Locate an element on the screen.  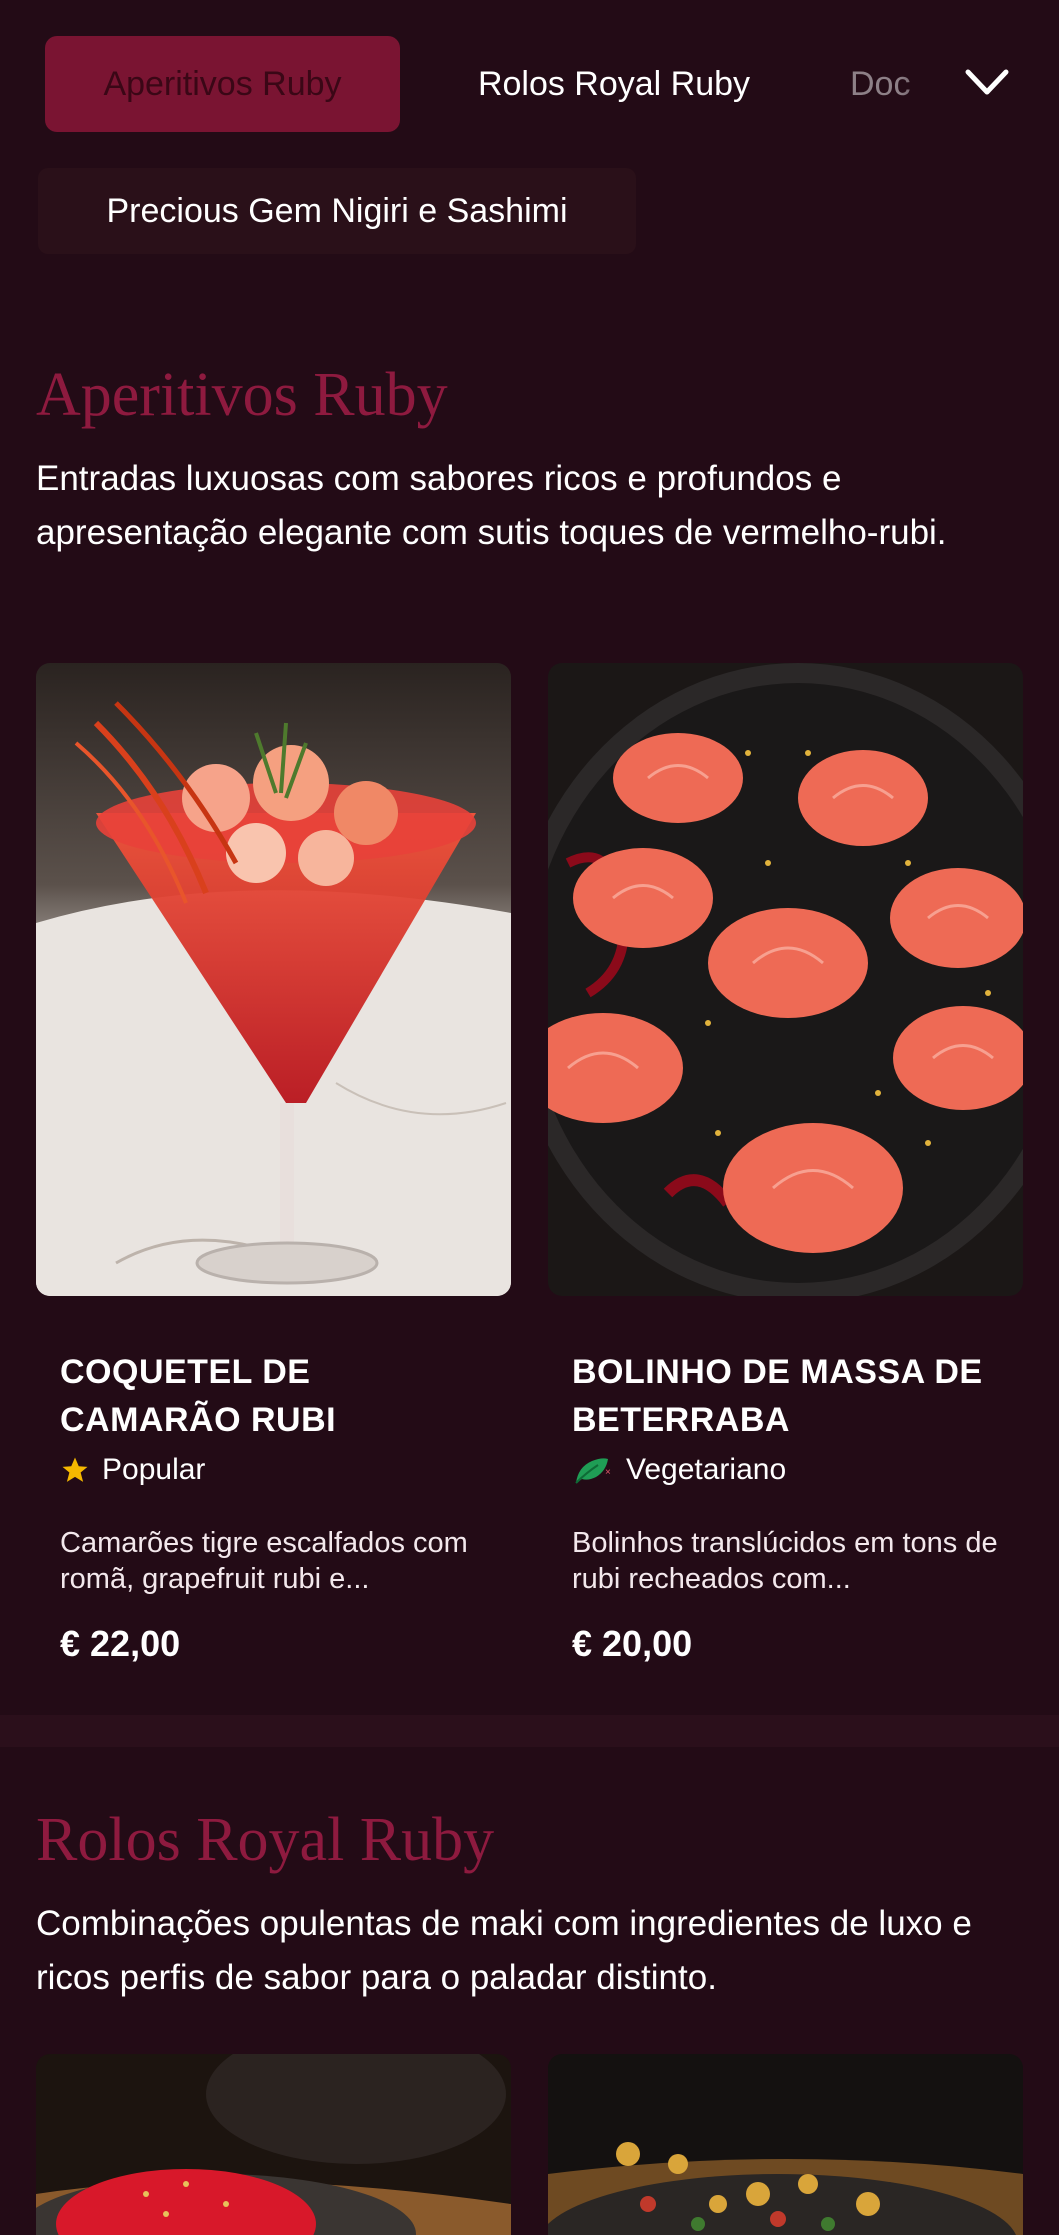
menu-item-name: BOLINHO DE MASSA DE BETERRABA is located at coordinates (777, 1396).